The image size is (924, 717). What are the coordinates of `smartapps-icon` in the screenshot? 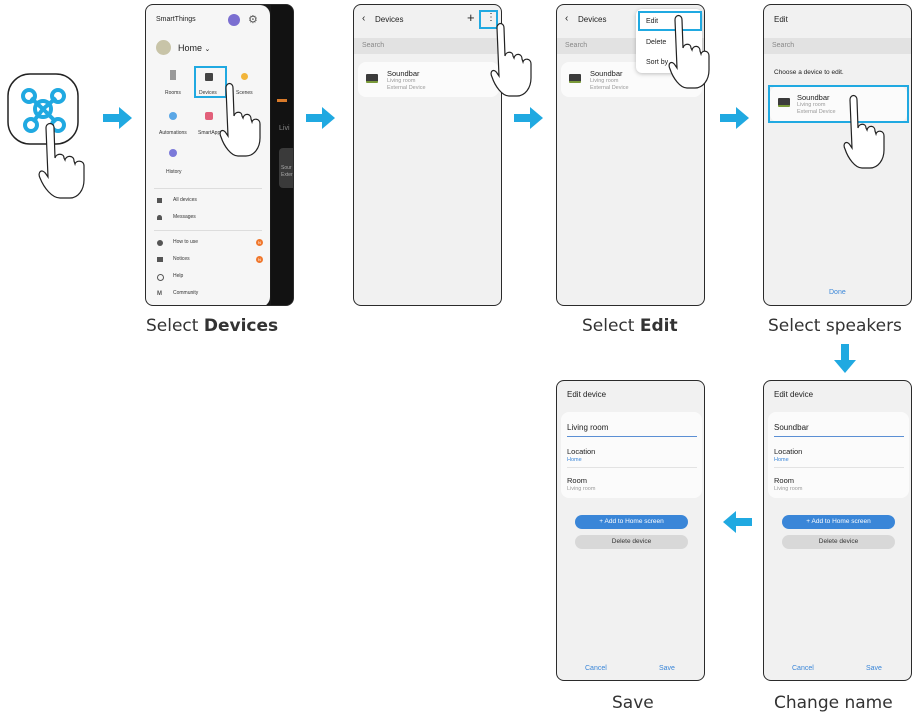 It's located at (209, 116).